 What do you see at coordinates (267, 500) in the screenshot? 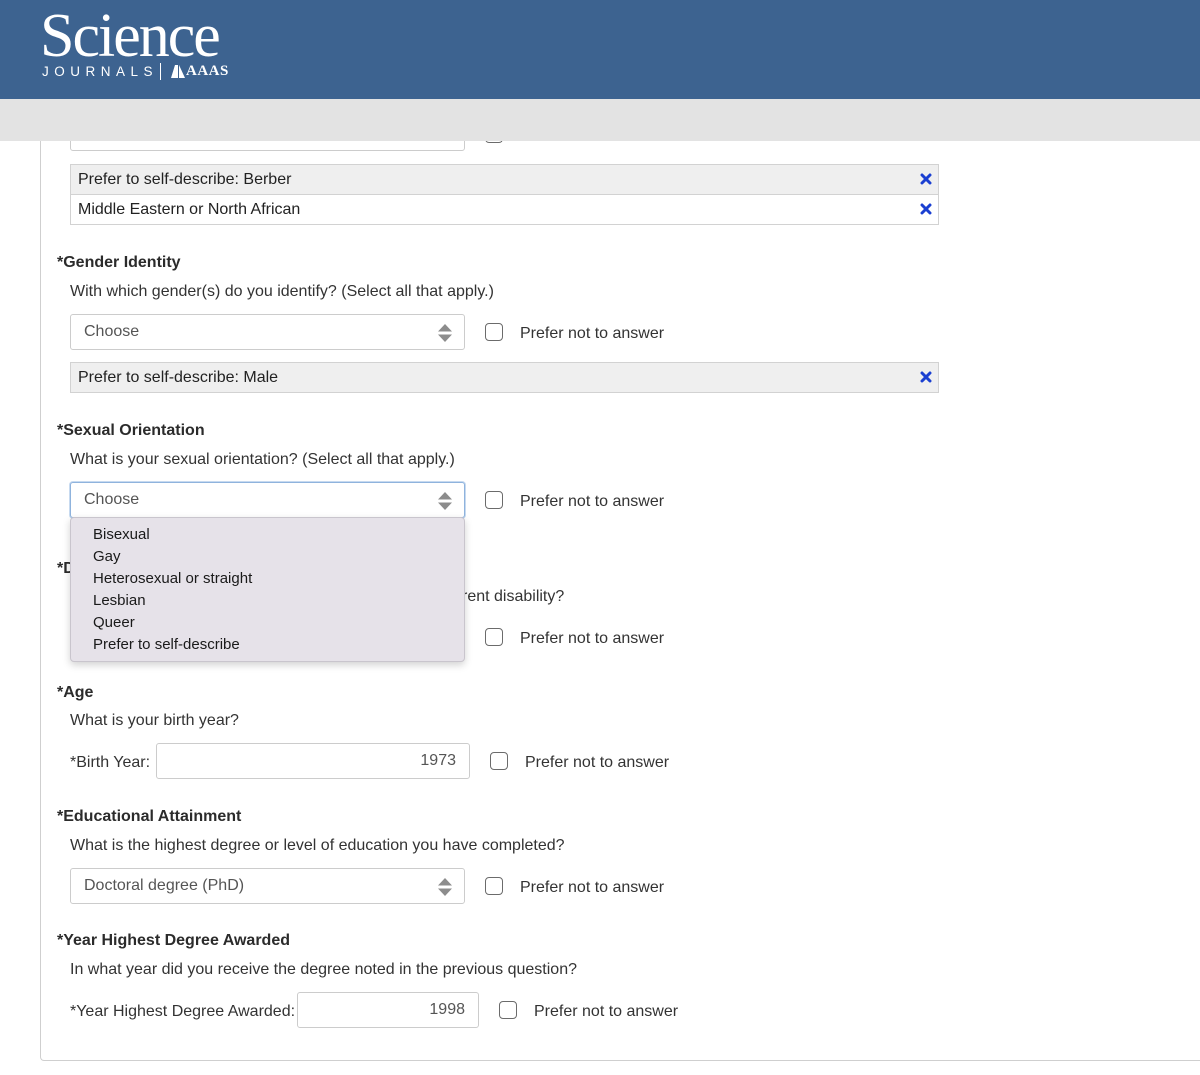
I see `orientation-select: Choose` at bounding box center [267, 500].